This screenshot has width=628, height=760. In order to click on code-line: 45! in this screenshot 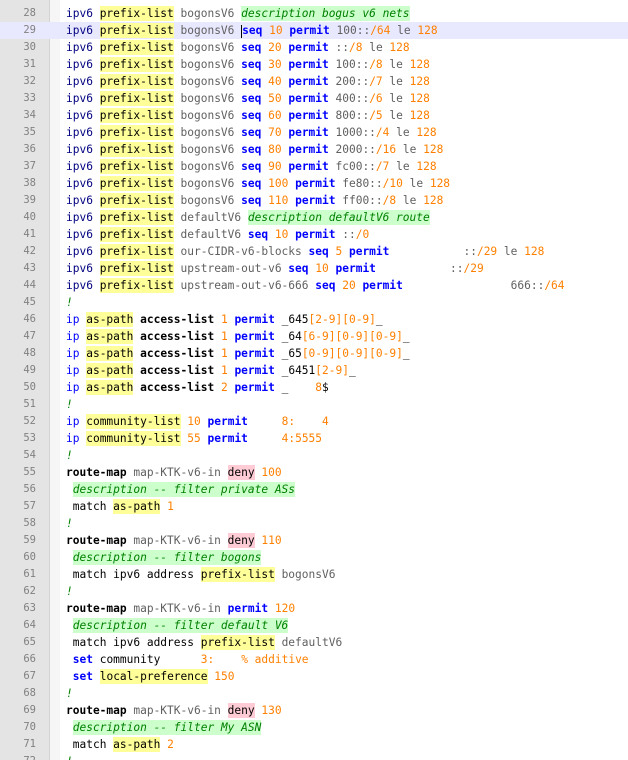, I will do `click(314, 302)`.